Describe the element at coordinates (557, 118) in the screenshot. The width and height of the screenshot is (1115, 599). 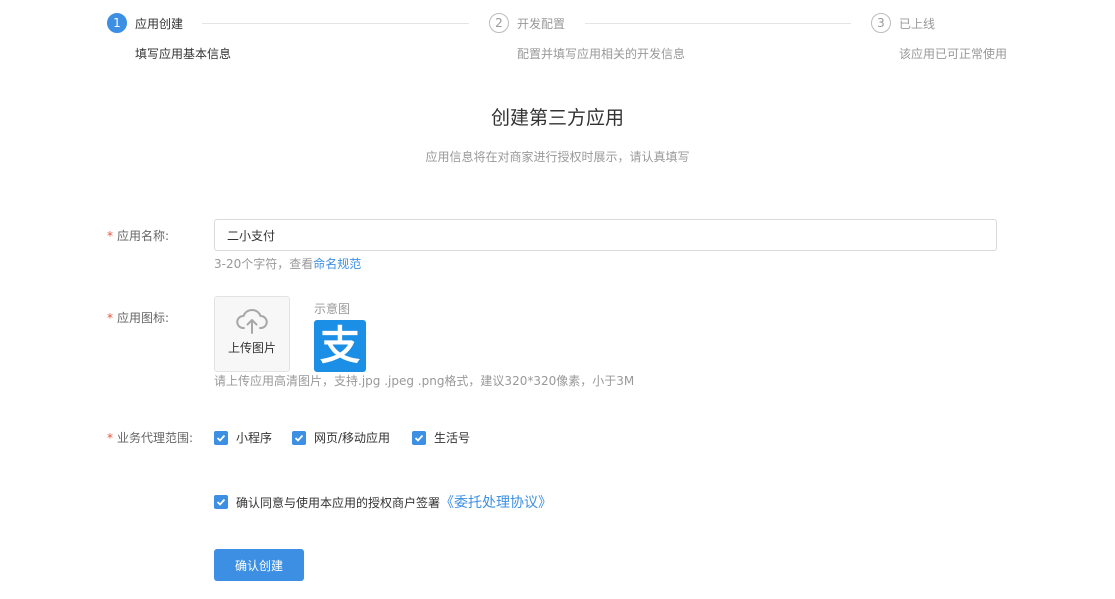
I see `page-title: 创建第三方应用` at that location.